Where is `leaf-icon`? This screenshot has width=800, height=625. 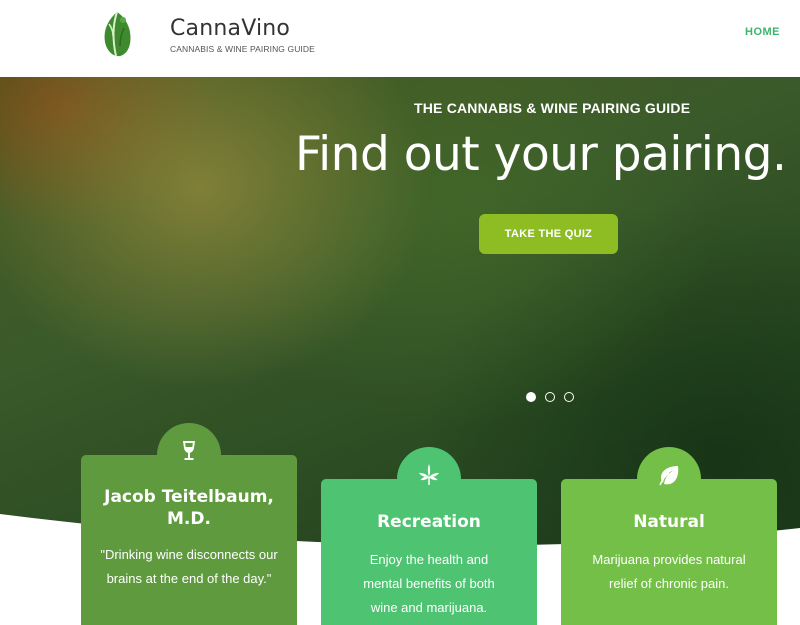
leaf-icon is located at coordinates (669, 476).